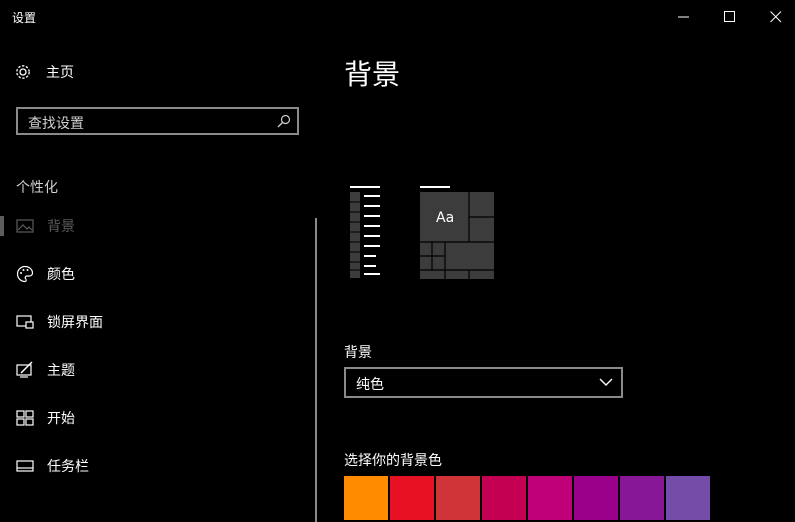 This screenshot has height=522, width=795. I want to click on palette-icon, so click(25, 274).